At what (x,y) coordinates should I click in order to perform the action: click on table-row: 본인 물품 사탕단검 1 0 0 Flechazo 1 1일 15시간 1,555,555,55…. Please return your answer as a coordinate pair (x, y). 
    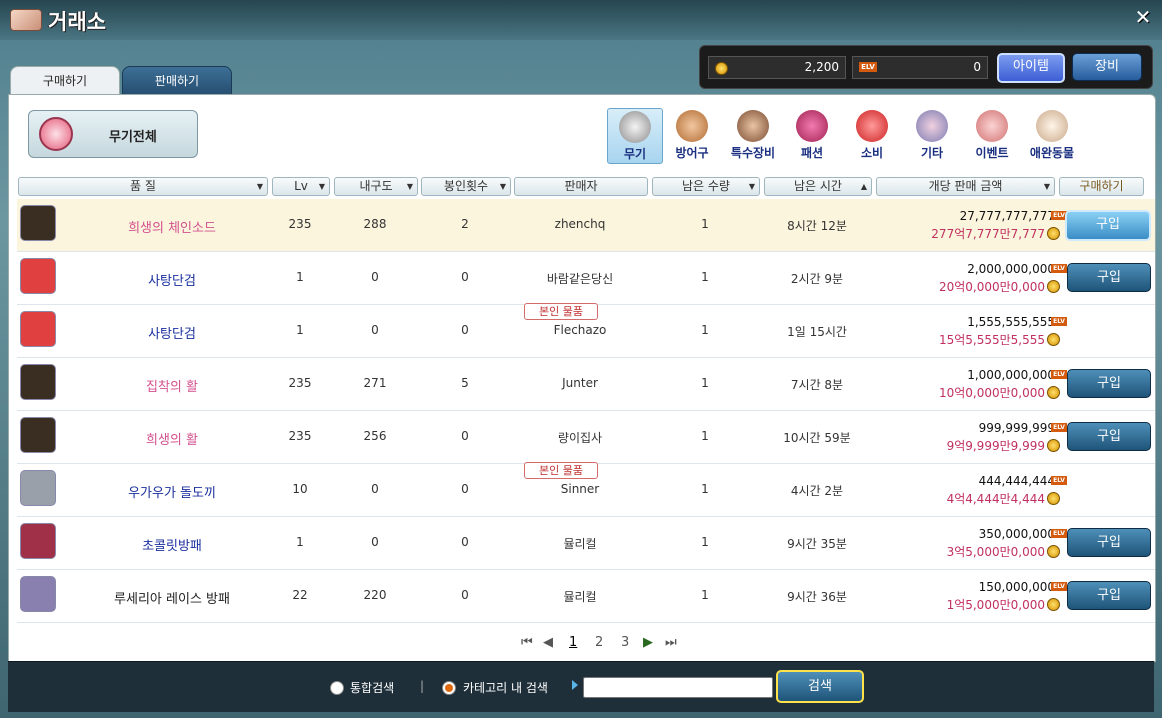
    Looking at the image, I should click on (586, 330).